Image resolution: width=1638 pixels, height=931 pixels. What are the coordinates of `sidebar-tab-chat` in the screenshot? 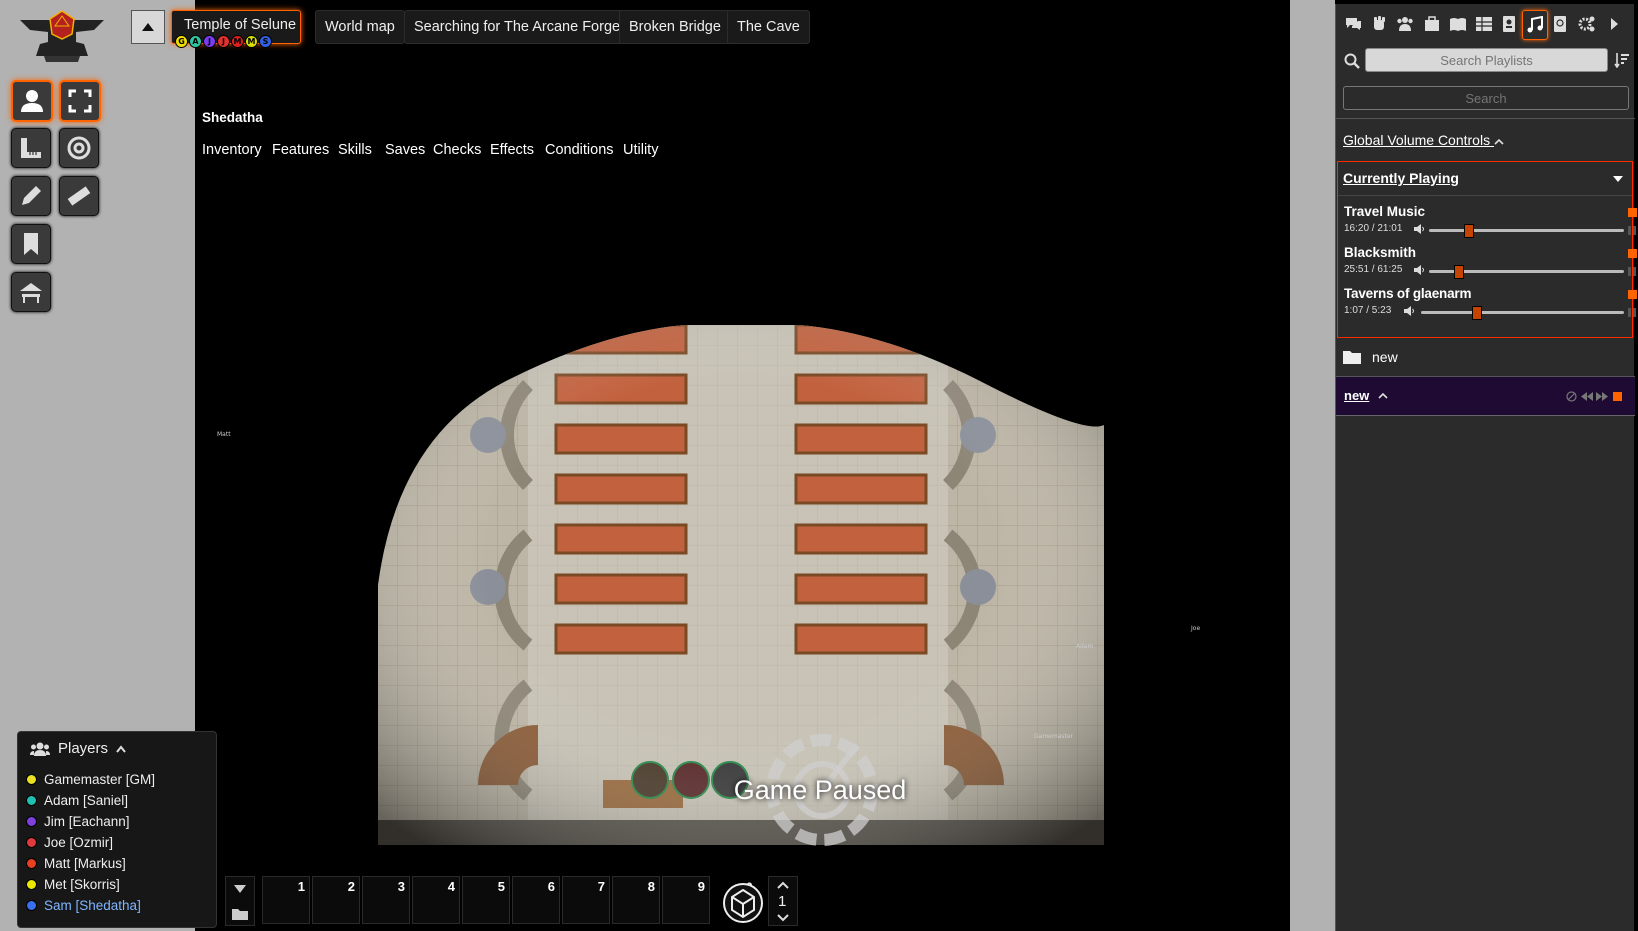 It's located at (1353, 24).